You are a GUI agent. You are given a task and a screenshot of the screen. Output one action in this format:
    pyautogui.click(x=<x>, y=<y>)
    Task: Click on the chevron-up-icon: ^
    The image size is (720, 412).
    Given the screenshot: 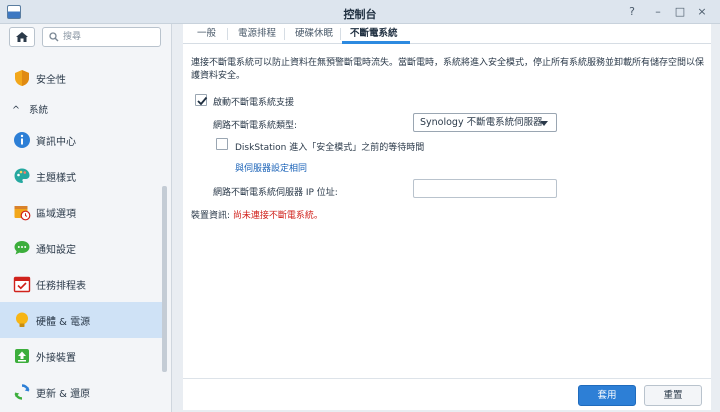 What is the action you would take?
    pyautogui.click(x=16, y=110)
    